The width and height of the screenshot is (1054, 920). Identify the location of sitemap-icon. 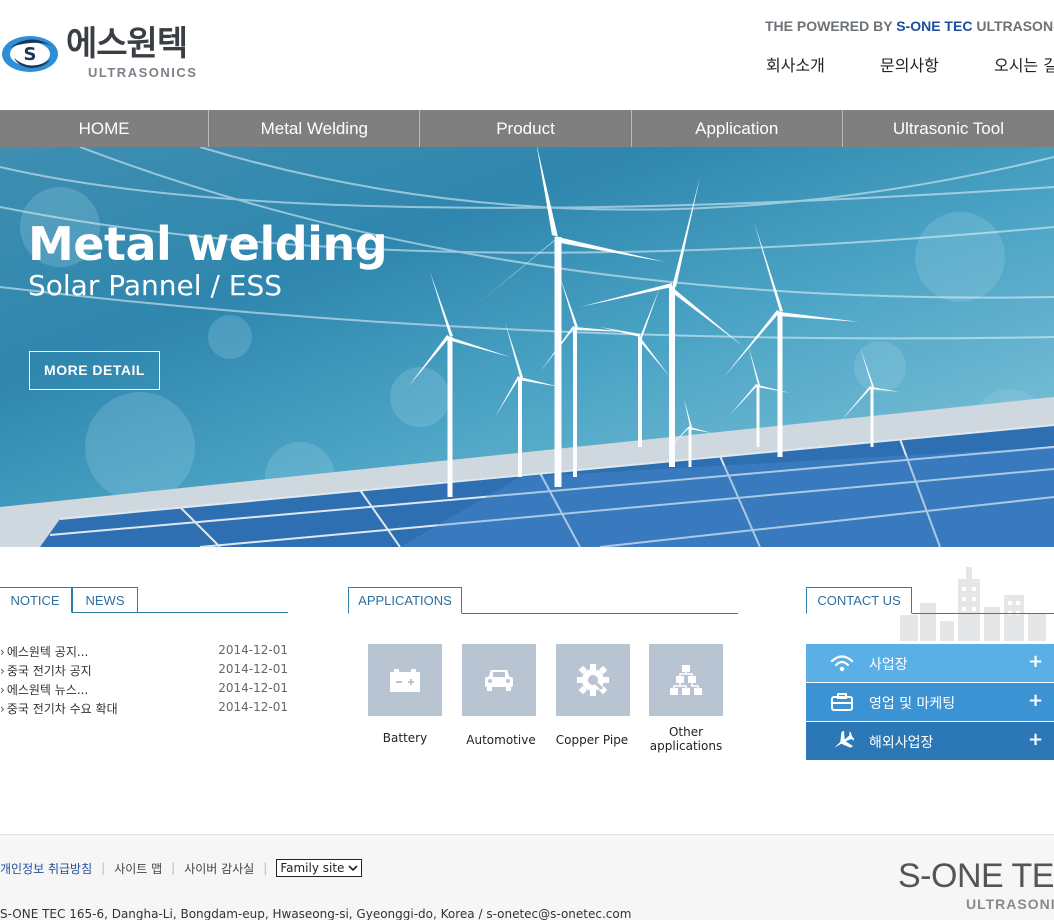
(686, 680).